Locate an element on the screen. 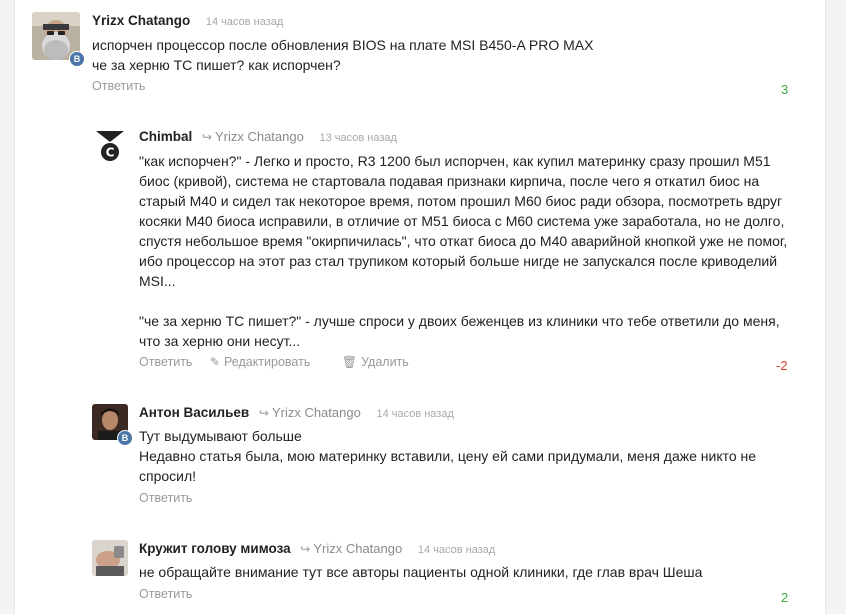 This screenshot has height=614, width=846. pencil-icon: ✎ is located at coordinates (214, 362).